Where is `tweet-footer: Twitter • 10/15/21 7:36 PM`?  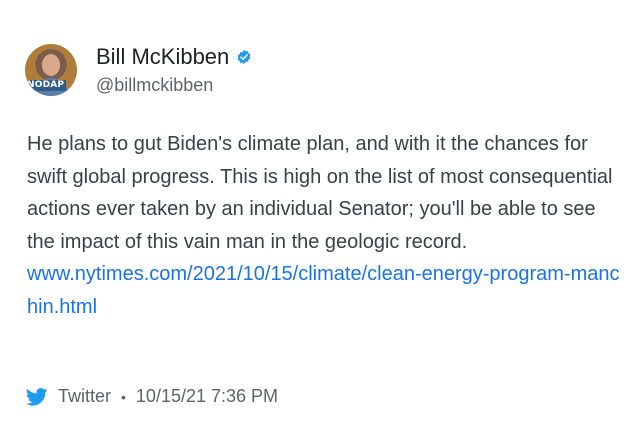
tweet-footer: Twitter • 10/15/21 7:36 PM is located at coordinates (151, 396).